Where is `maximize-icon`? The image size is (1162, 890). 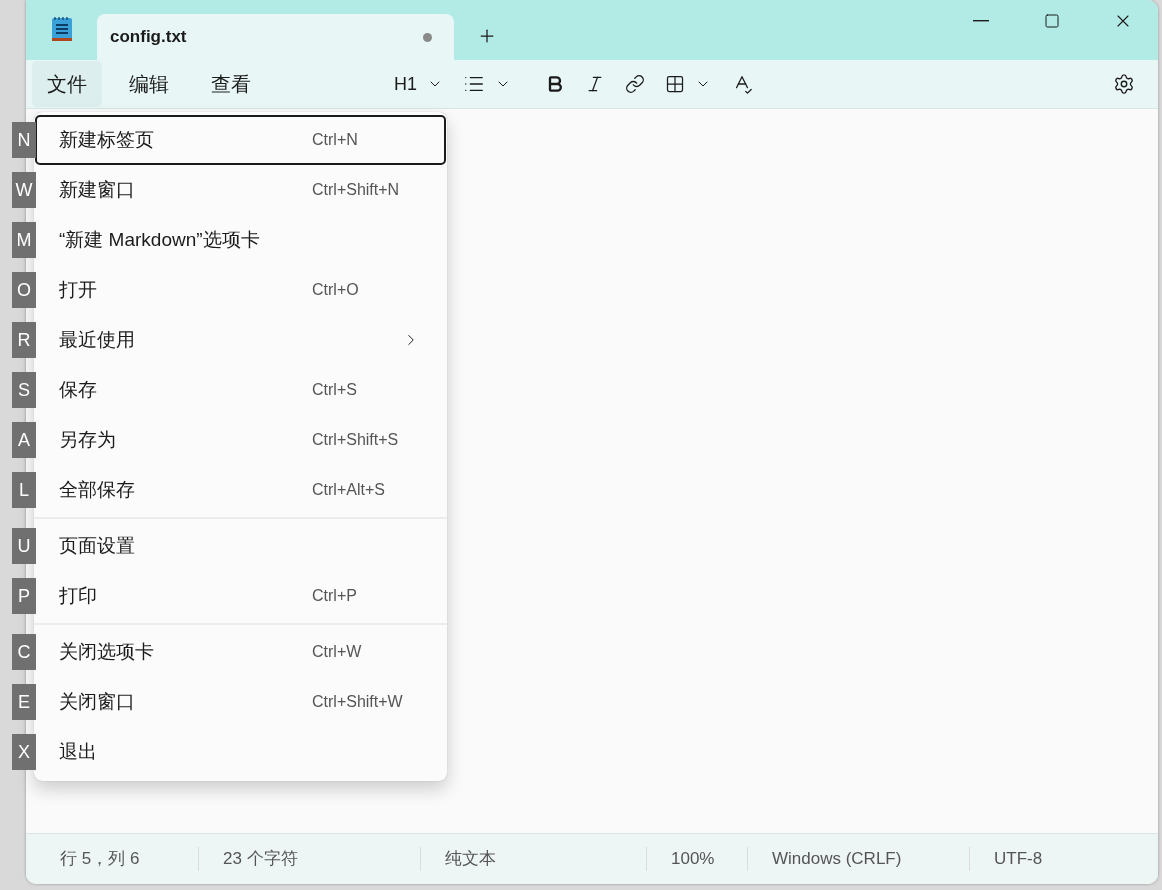
maximize-icon is located at coordinates (1051, 21).